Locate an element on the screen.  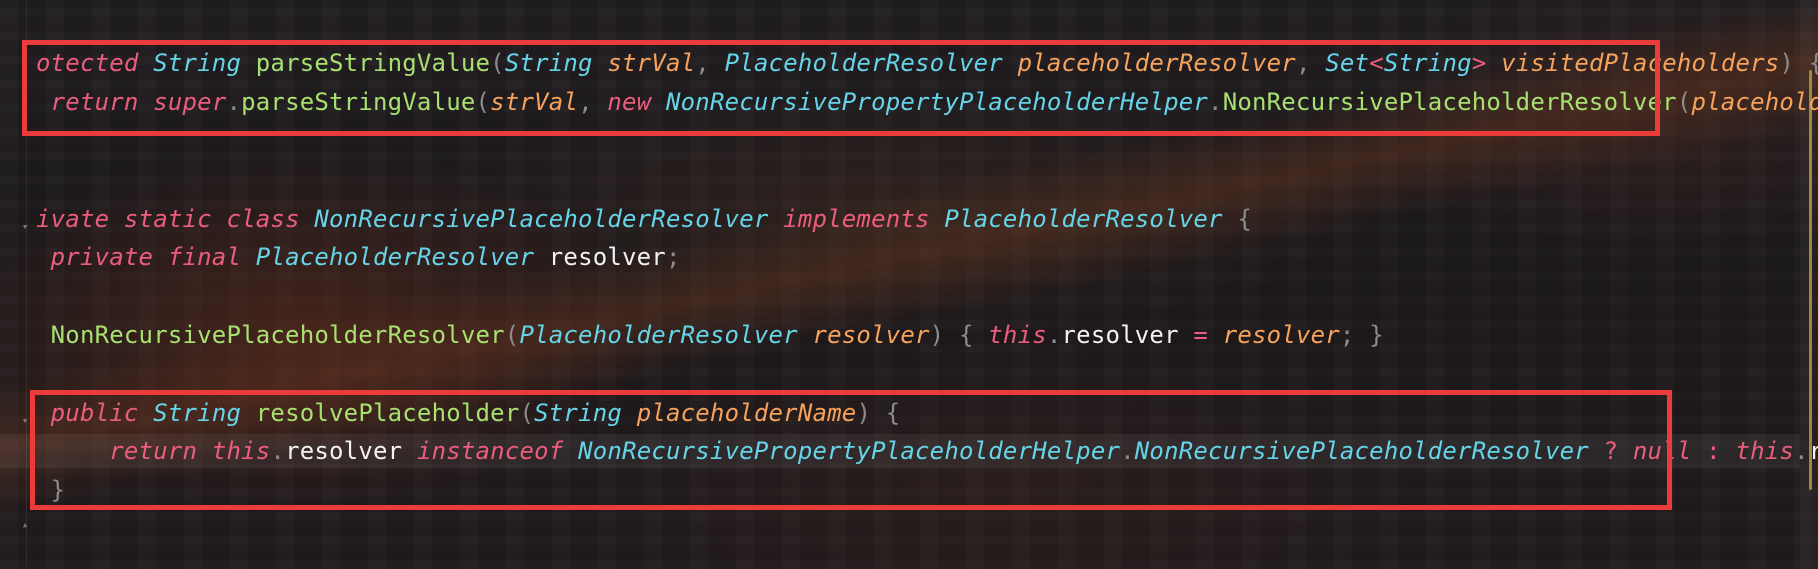
code-token: = is located at coordinates (1201, 335).